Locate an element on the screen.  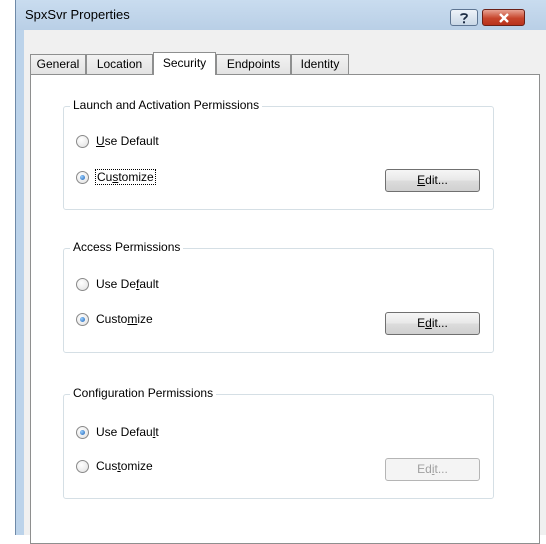
close-icon is located at coordinates (504, 17).